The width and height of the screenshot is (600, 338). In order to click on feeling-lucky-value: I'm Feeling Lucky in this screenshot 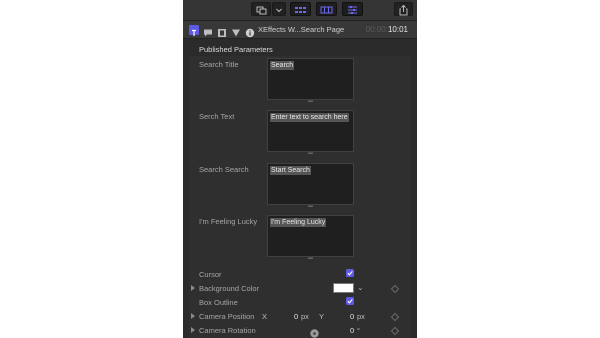, I will do `click(298, 222)`.